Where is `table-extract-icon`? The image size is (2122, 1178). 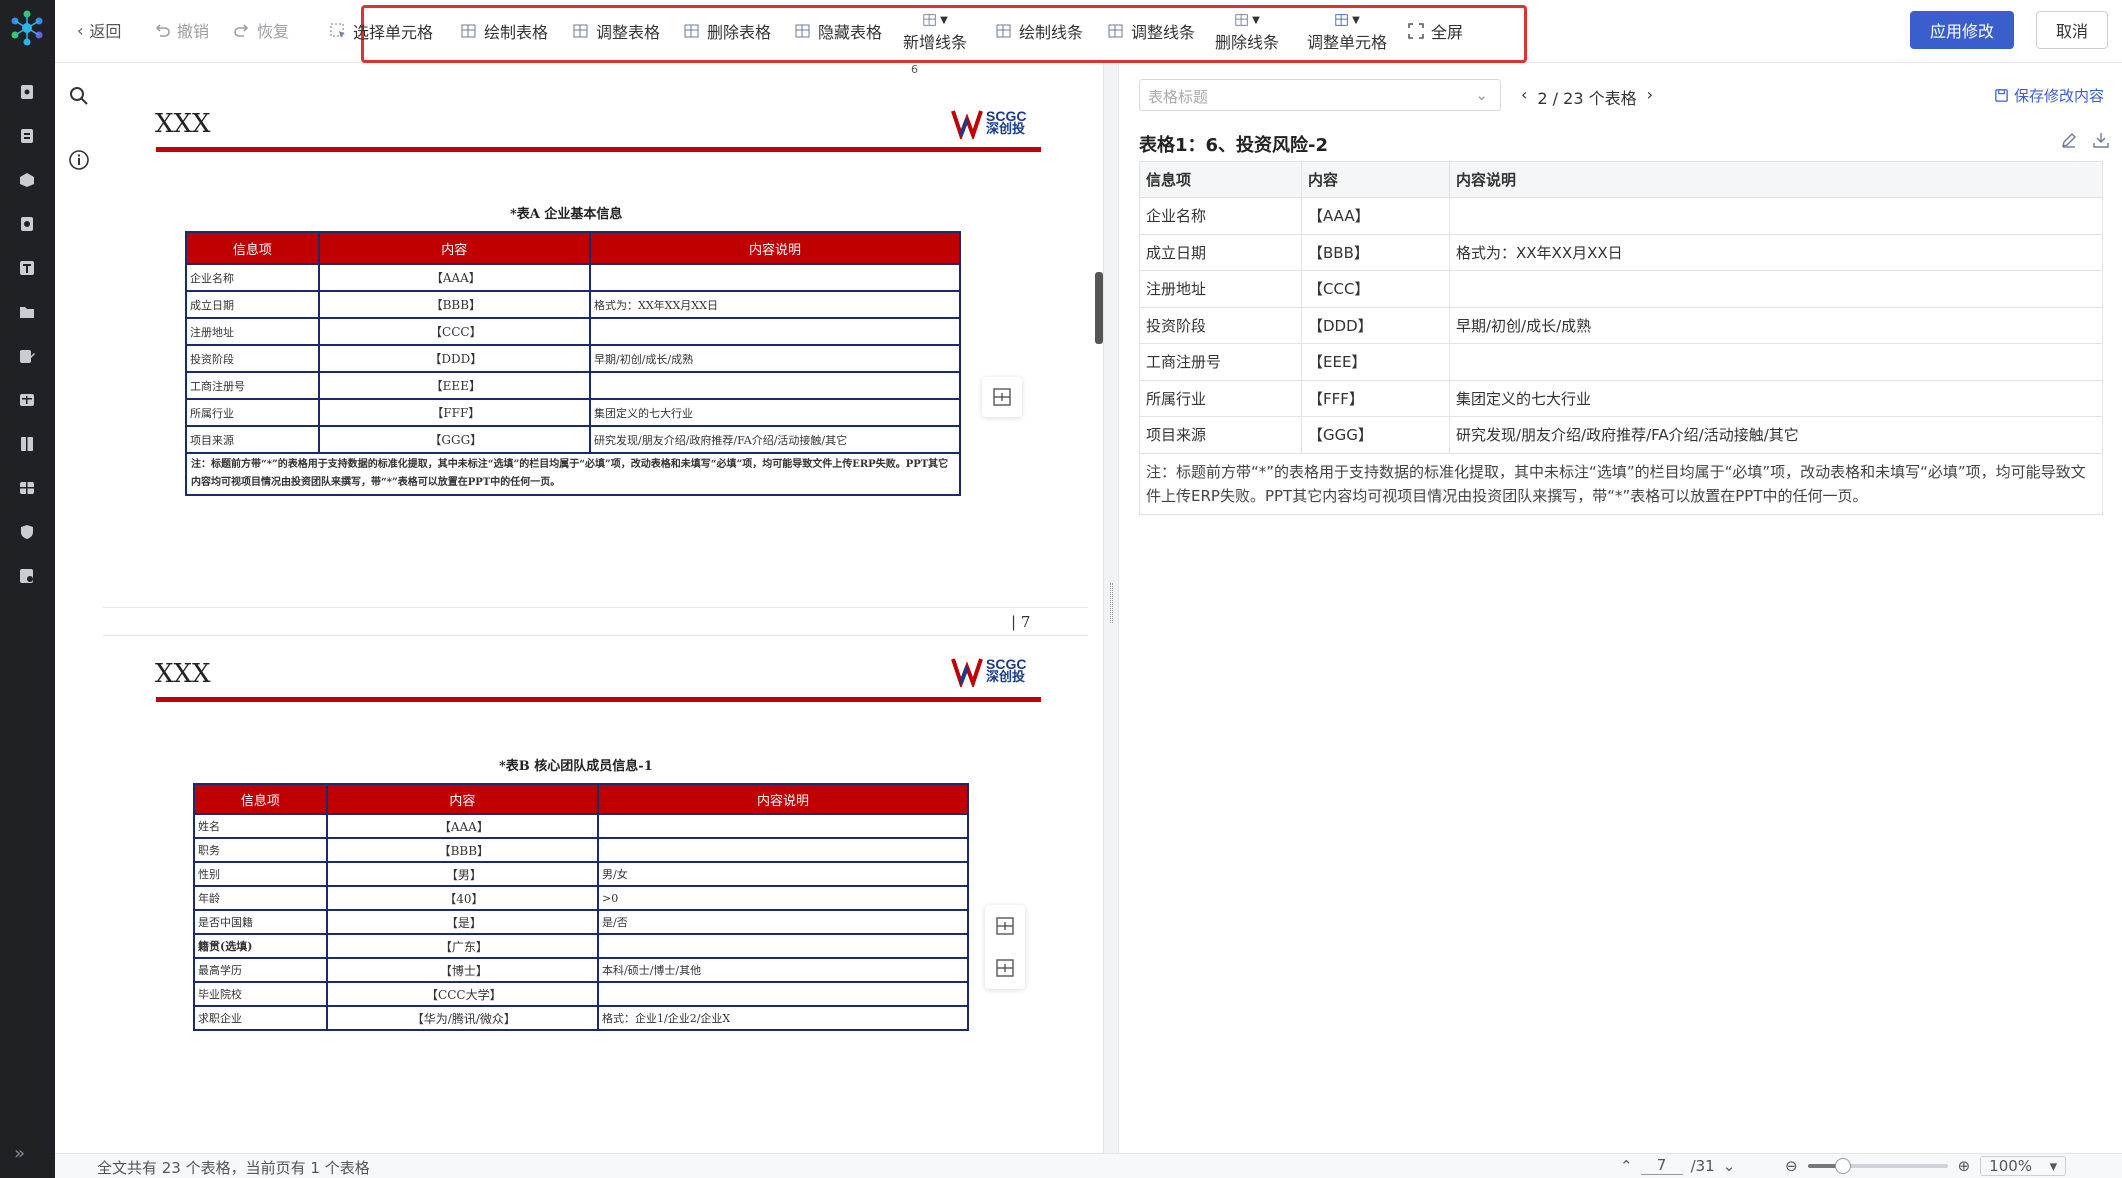 table-extract-icon is located at coordinates (27, 400).